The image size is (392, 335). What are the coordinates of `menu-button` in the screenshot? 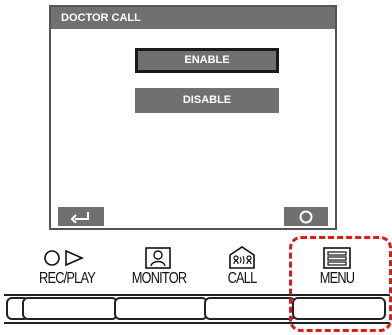 It's located at (339, 308).